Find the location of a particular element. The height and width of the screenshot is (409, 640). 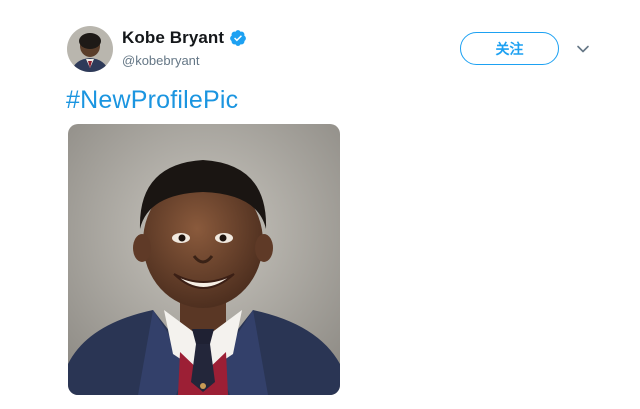

follow-button: 关注 is located at coordinates (509, 48).